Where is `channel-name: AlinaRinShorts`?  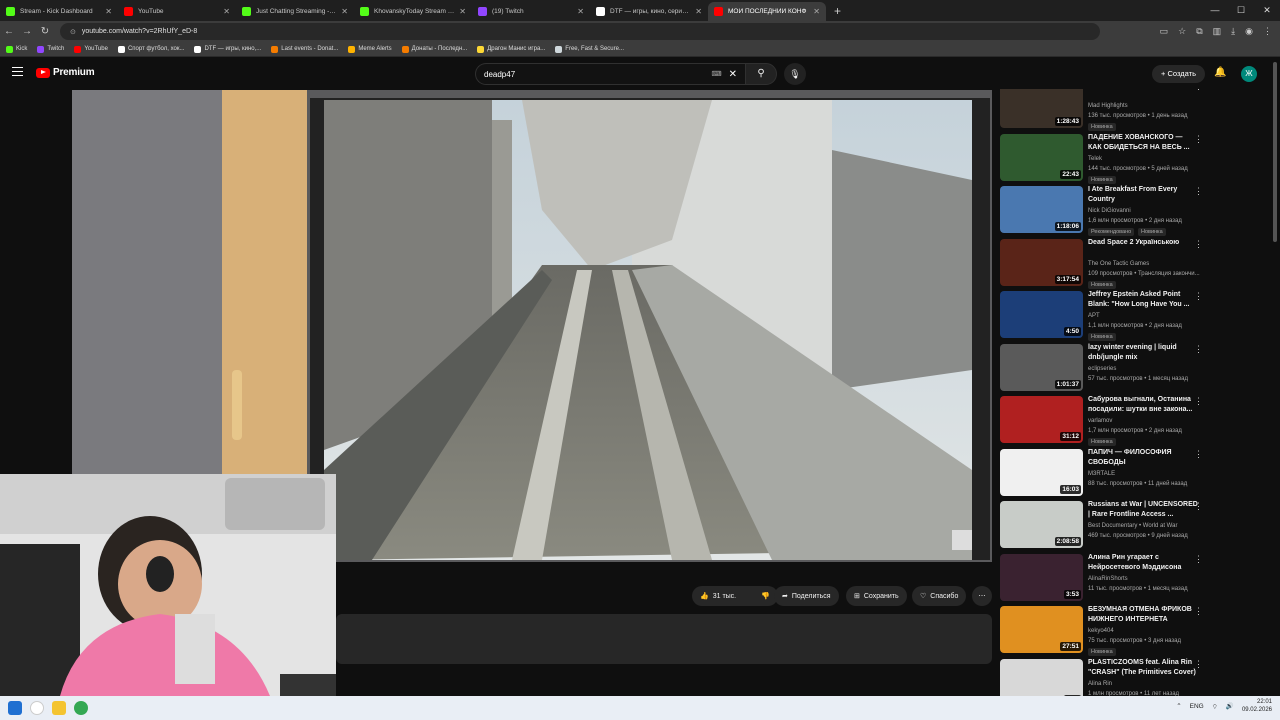 channel-name: AlinaRinShorts is located at coordinates (1108, 579).